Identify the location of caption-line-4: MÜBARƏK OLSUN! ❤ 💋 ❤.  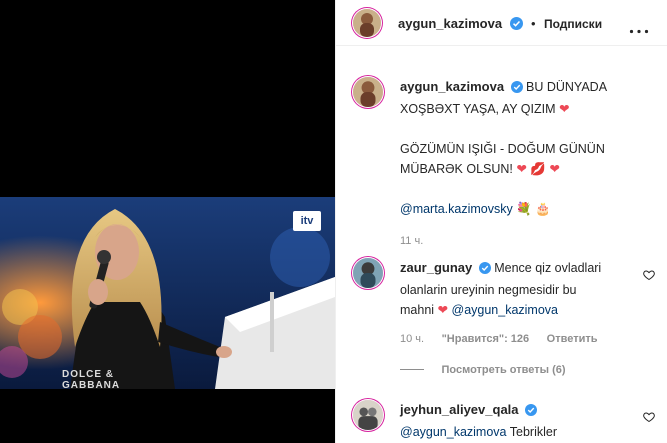
(530, 169).